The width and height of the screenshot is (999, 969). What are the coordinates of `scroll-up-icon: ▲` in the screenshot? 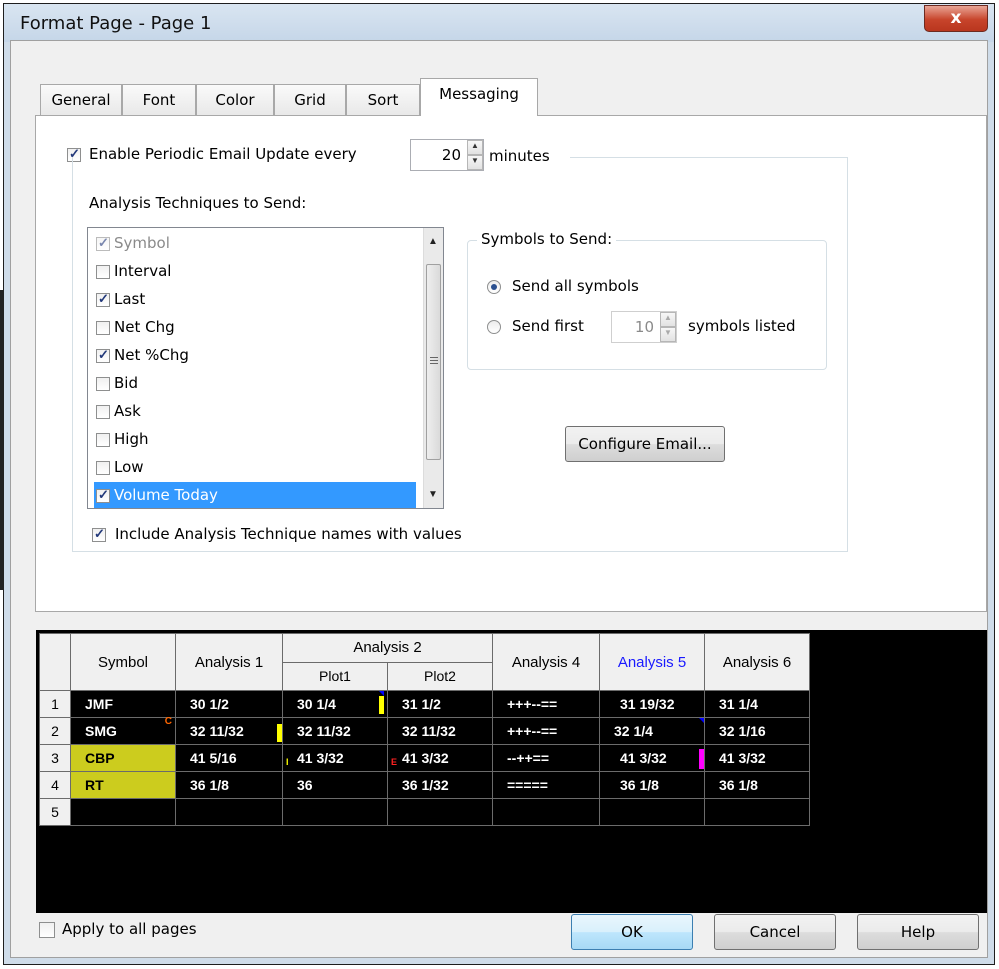 It's located at (433, 241).